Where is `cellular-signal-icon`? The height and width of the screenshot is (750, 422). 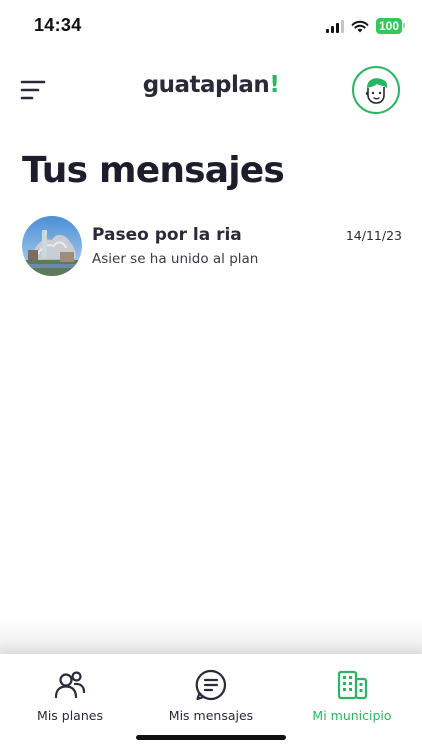
cellular-signal-icon is located at coordinates (334, 26).